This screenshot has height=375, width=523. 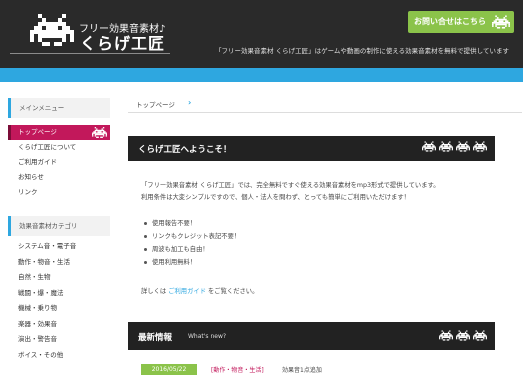 I want to click on breadcrumb-item: トップページ, so click(x=155, y=104).